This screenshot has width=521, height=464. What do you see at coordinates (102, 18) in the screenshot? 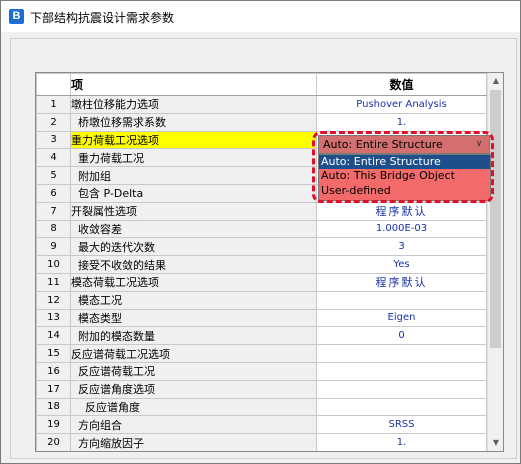
I see `window-title: 下部结构抗震设计需求参数` at bounding box center [102, 18].